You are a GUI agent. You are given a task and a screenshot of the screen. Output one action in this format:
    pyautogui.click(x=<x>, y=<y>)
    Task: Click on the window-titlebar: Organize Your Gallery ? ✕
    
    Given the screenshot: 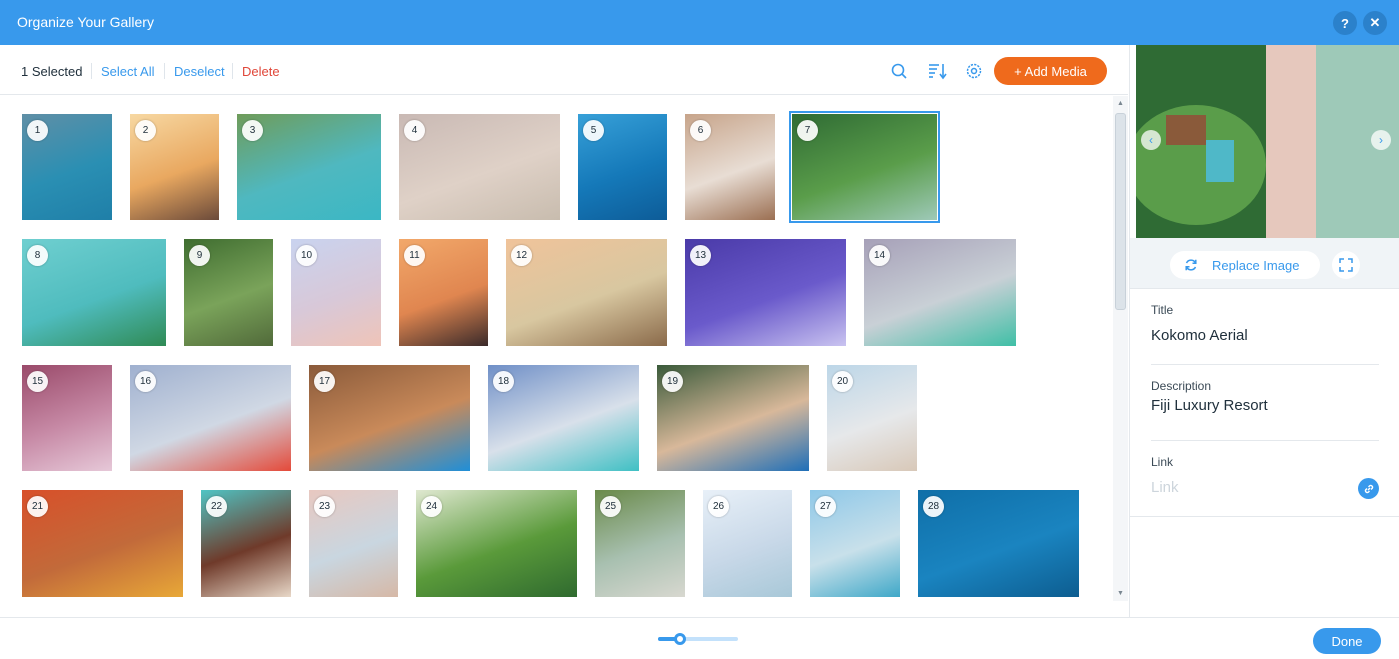 What is the action you would take?
    pyautogui.click(x=699, y=22)
    